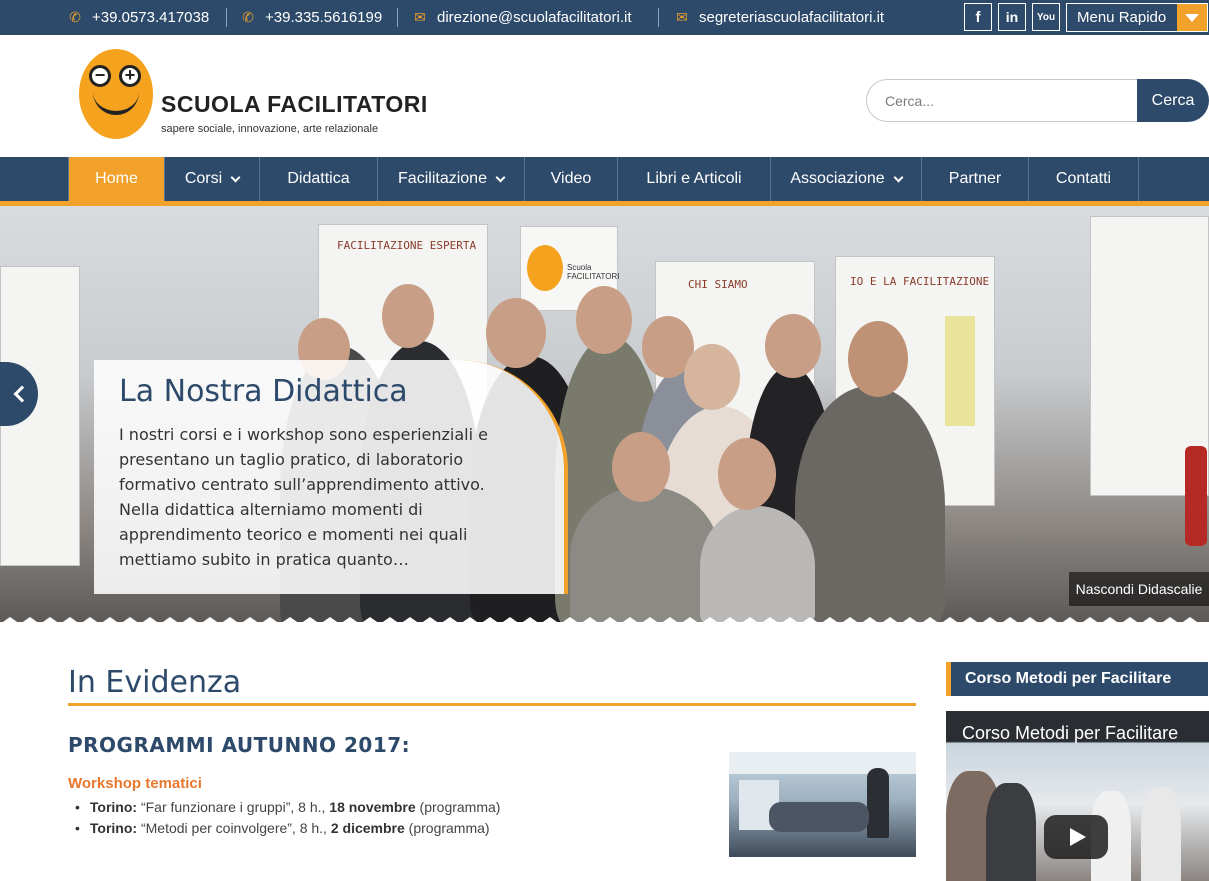  I want to click on section-title-in-evidenza: In Evidenza, so click(155, 682).